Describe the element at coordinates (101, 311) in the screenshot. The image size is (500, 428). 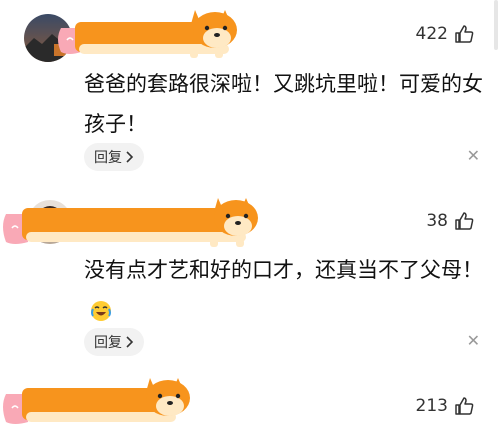
I see `laughing-crying-emoji` at that location.